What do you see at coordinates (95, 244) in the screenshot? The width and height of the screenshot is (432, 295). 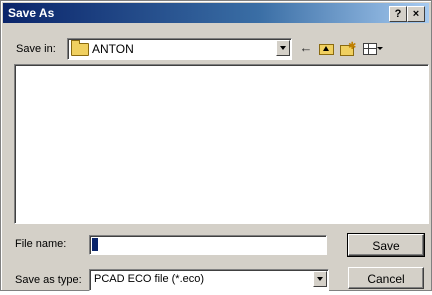 I see `text-cursor` at bounding box center [95, 244].